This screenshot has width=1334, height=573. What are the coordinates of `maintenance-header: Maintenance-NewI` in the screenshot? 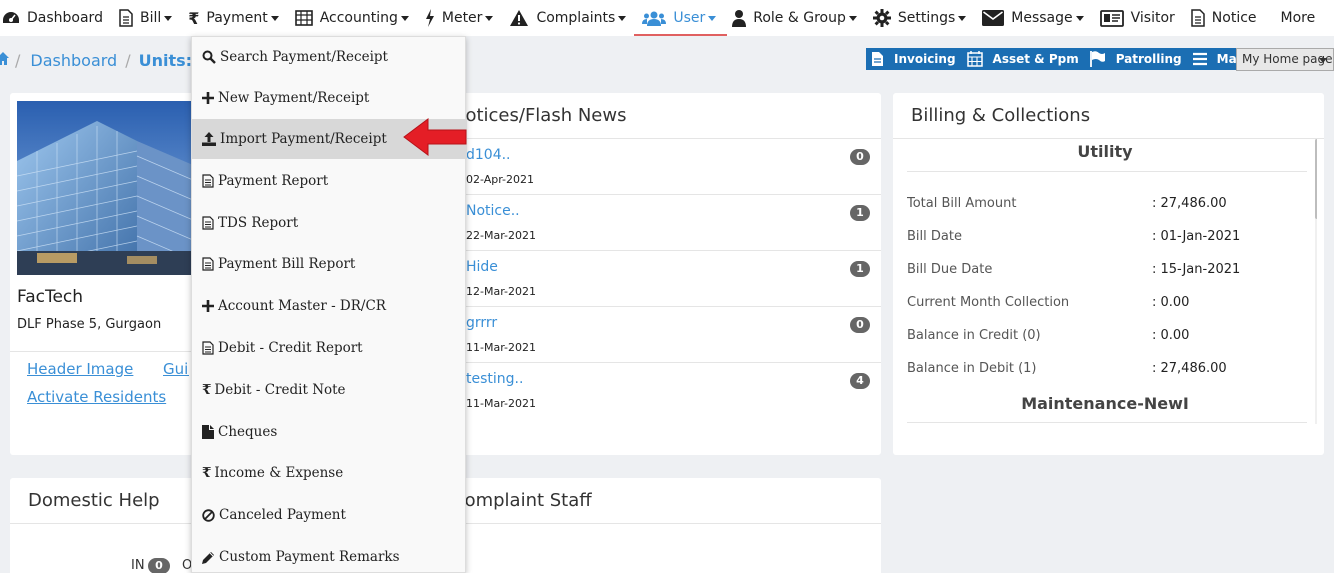 It's located at (1105, 403).